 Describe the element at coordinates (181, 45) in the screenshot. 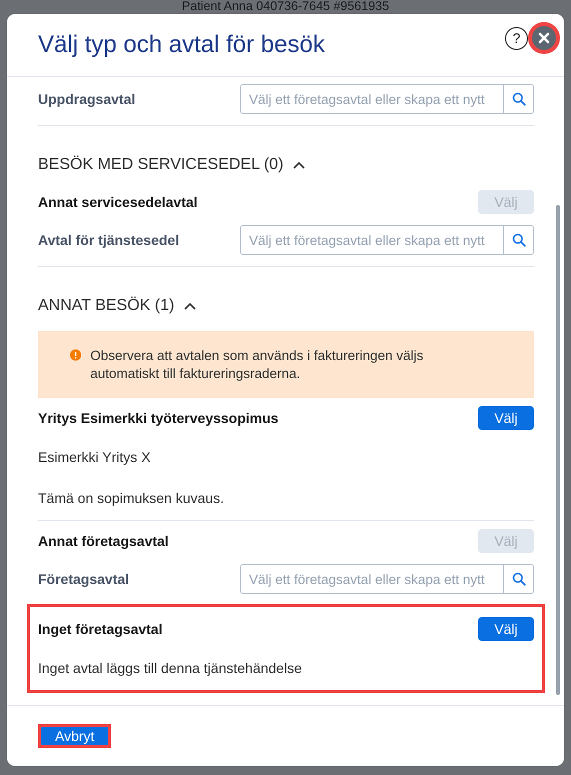

I see `dialog-title: Välj typ och avtal för besök` at that location.